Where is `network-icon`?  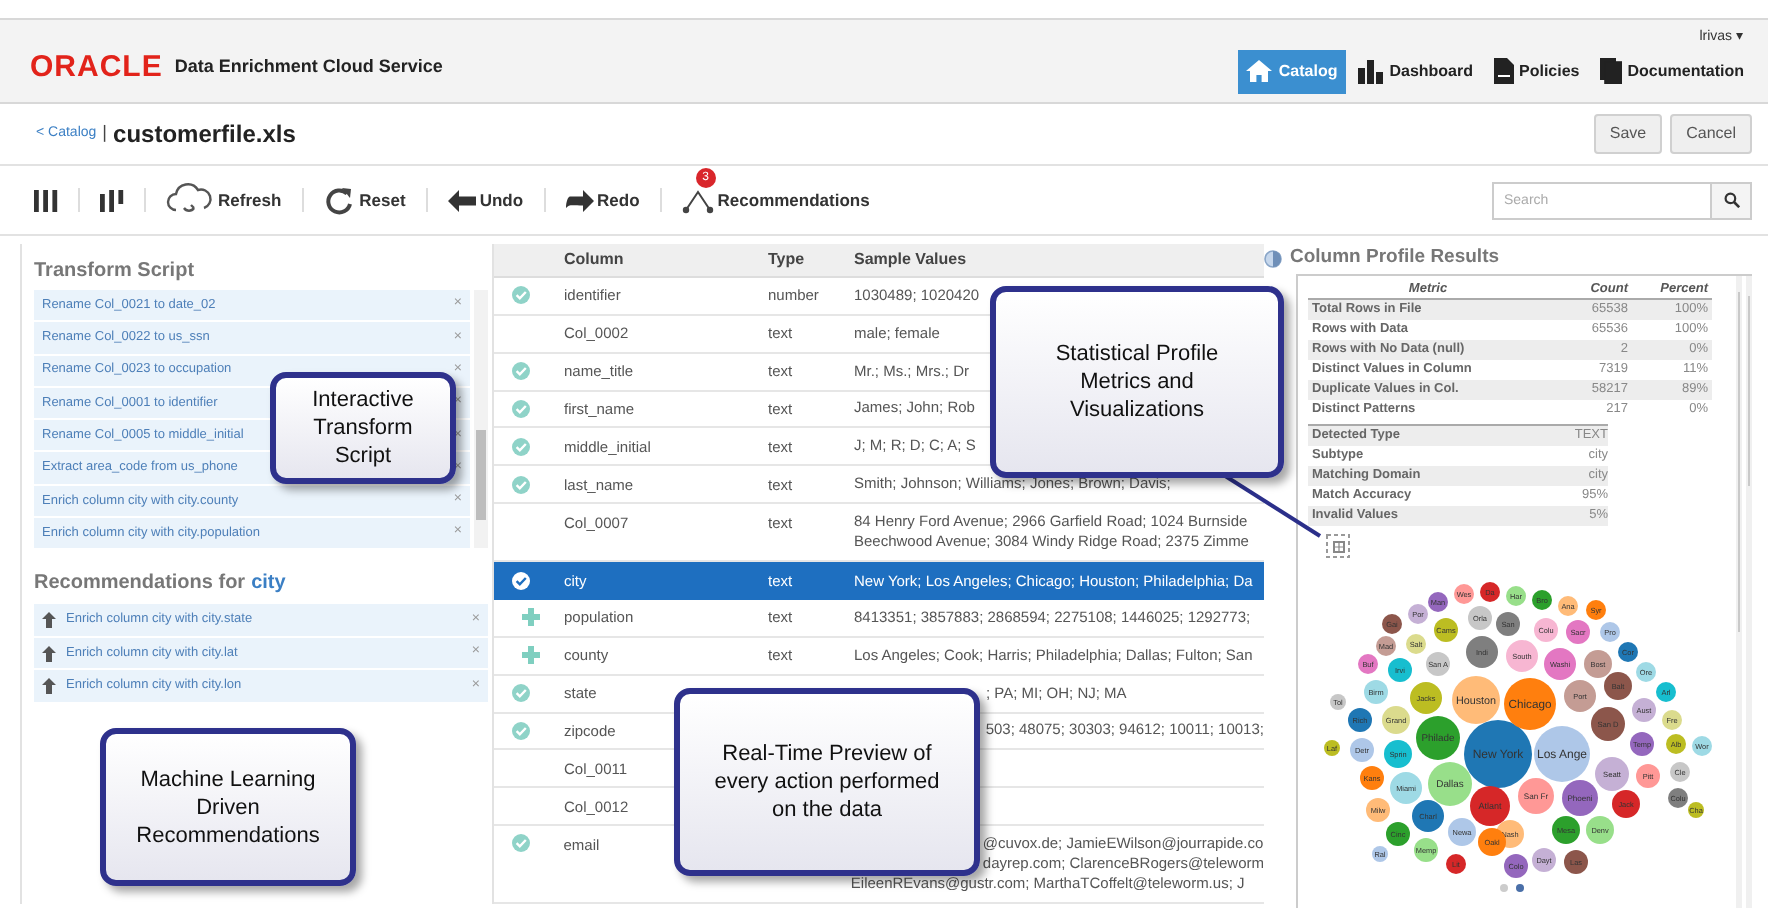 network-icon is located at coordinates (697, 200).